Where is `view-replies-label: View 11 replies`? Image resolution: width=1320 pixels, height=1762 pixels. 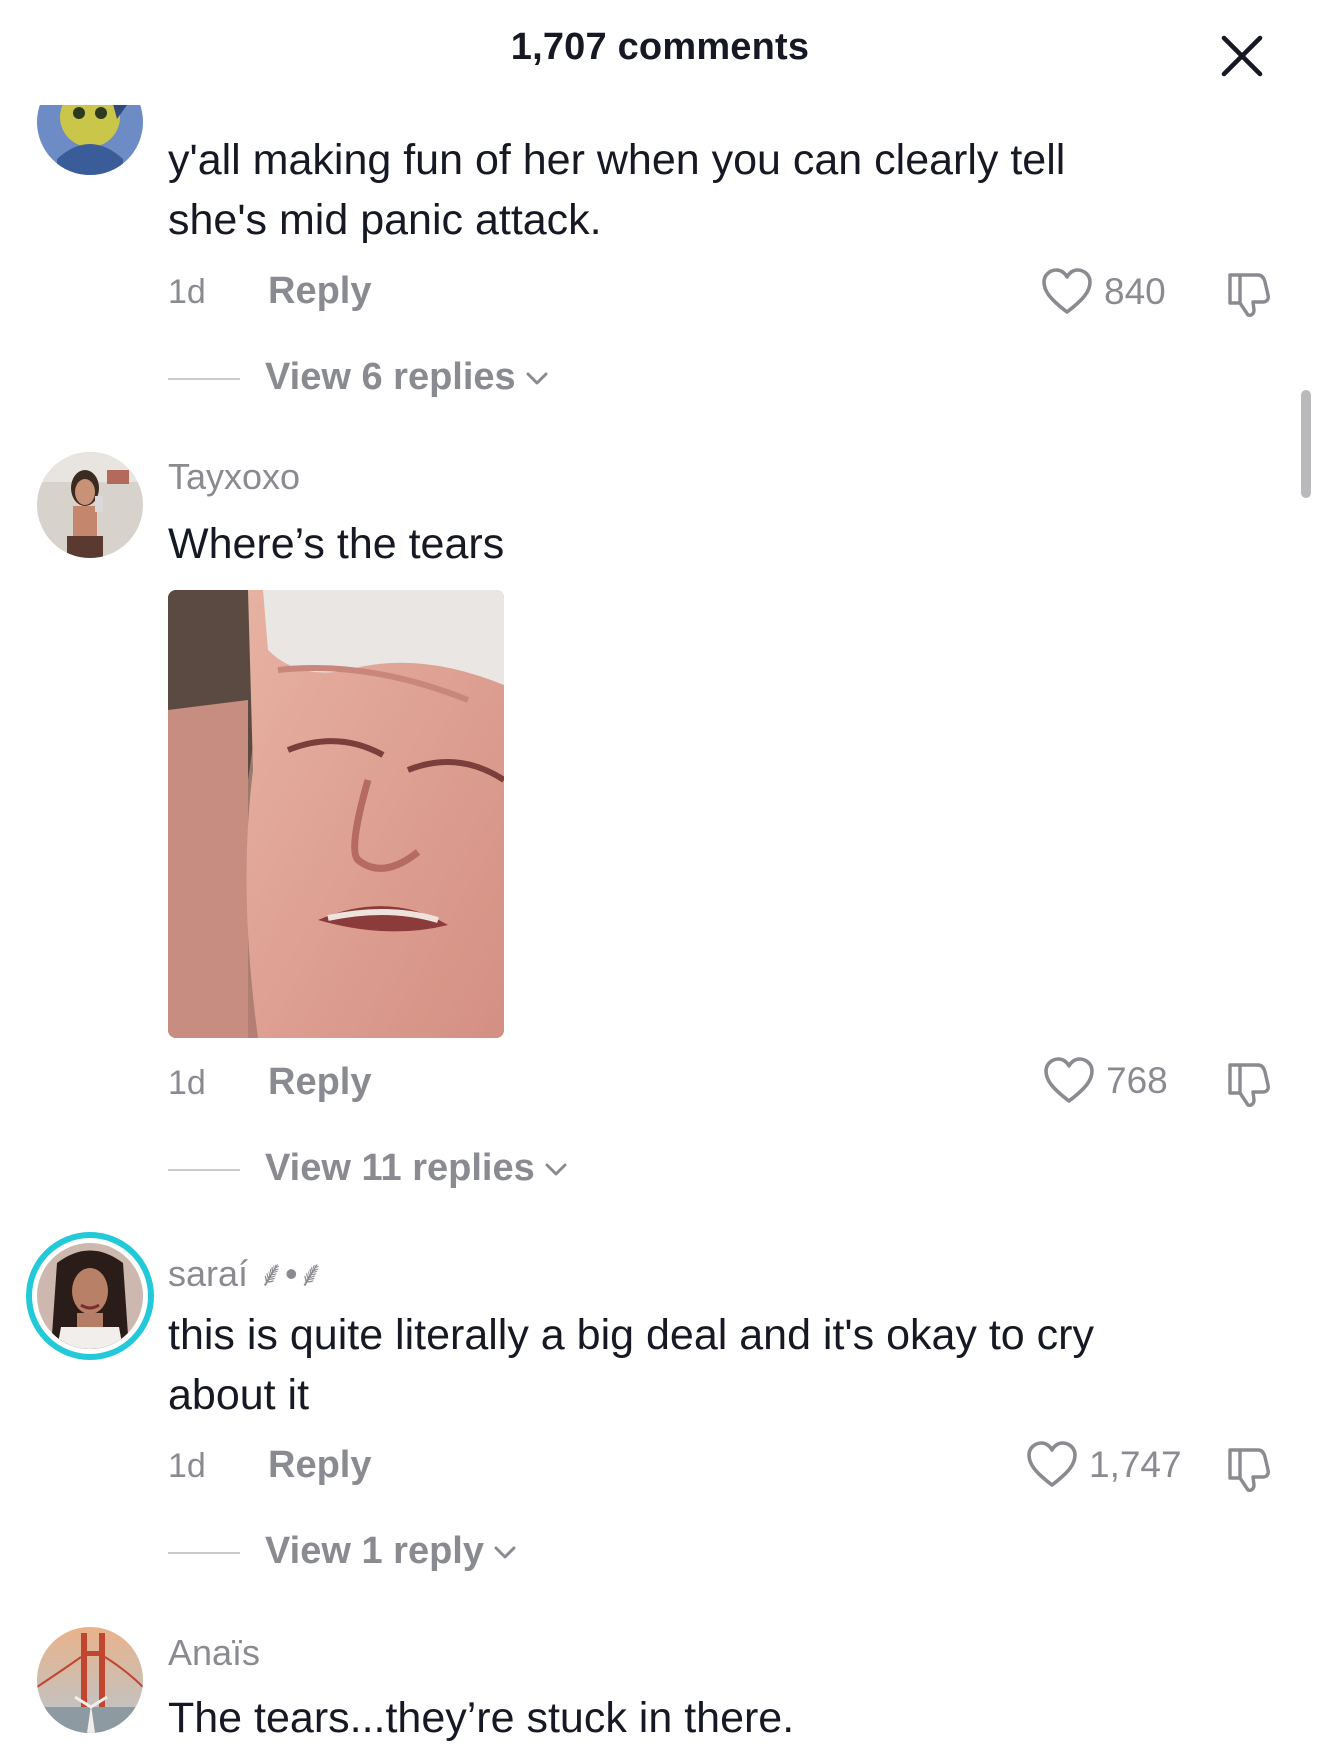
view-replies-label: View 11 replies is located at coordinates (400, 1168).